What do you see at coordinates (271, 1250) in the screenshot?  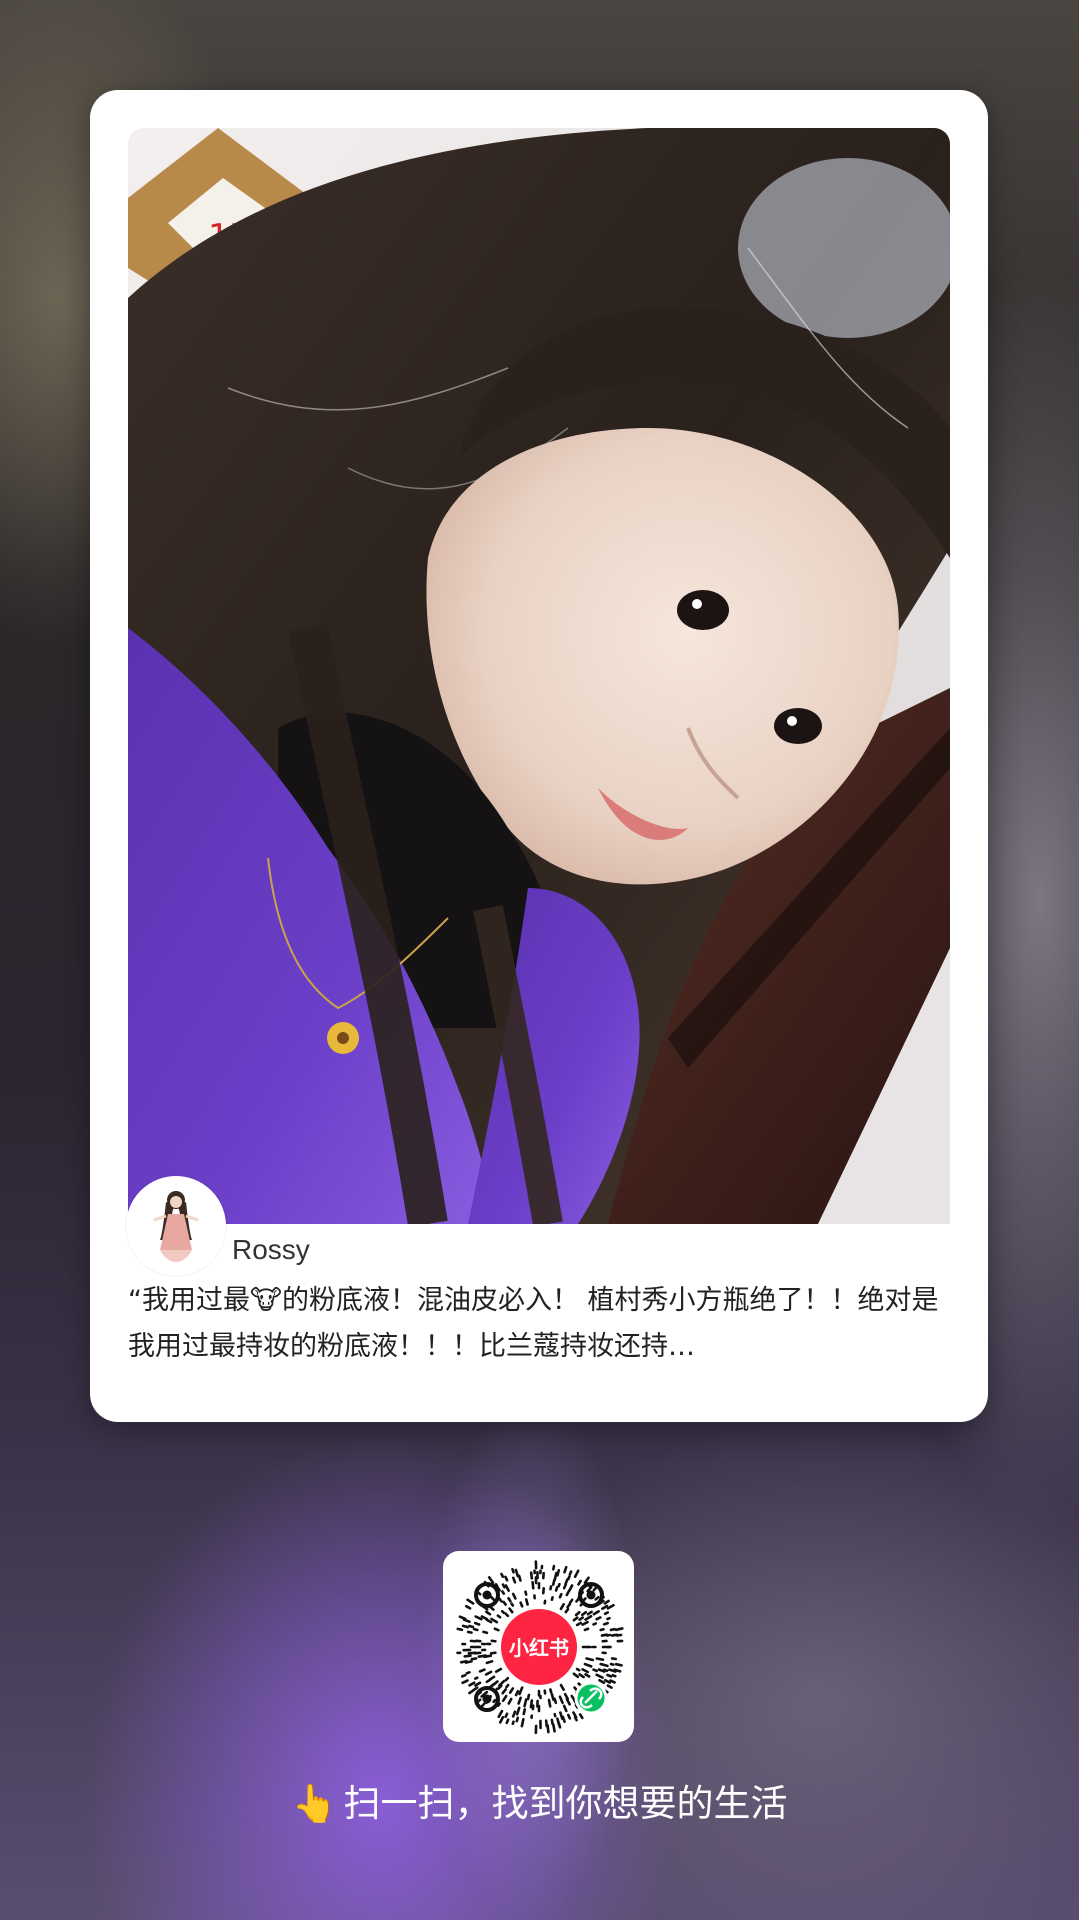 I see `author-name: Rossy` at bounding box center [271, 1250].